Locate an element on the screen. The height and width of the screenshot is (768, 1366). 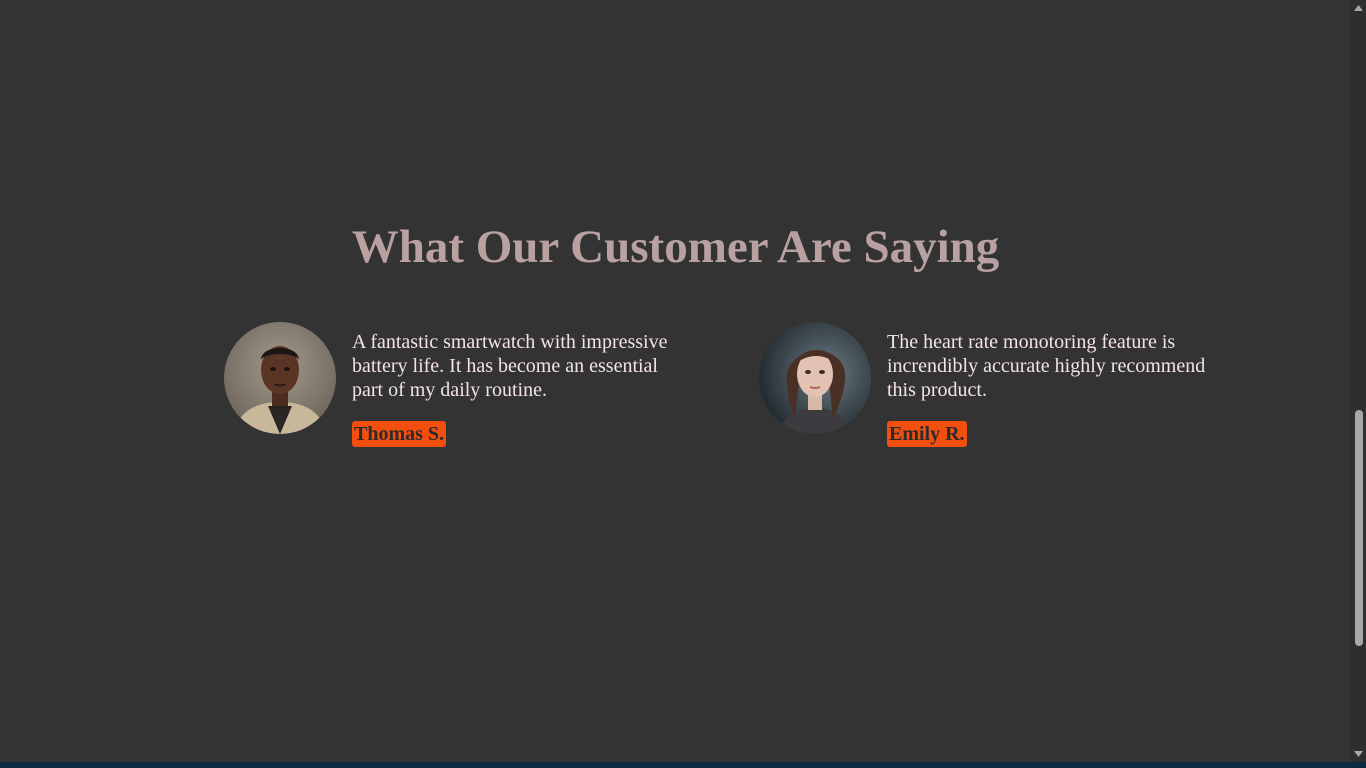
section-title: What Our Customer Are Saying is located at coordinates (675, 247).